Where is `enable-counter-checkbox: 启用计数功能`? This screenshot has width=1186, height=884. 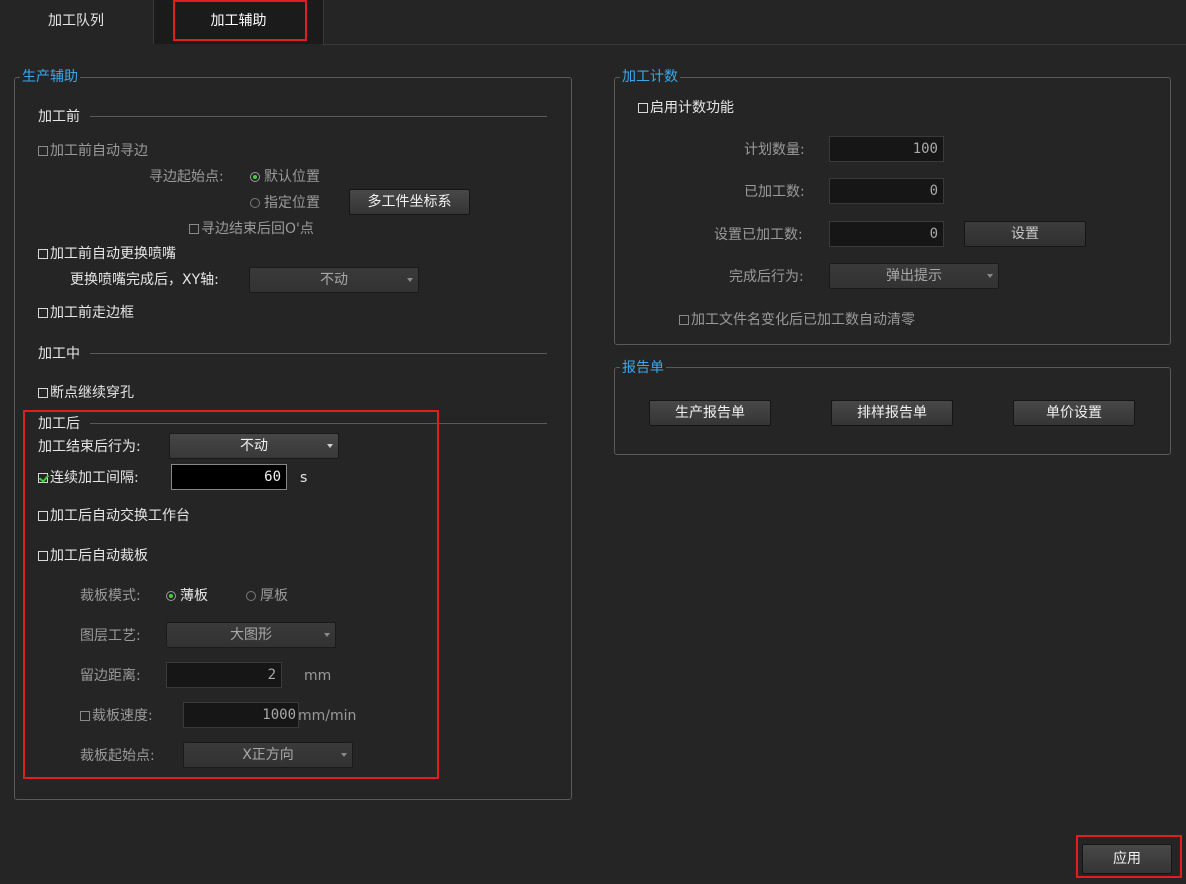 enable-counter-checkbox: 启用计数功能 is located at coordinates (686, 108).